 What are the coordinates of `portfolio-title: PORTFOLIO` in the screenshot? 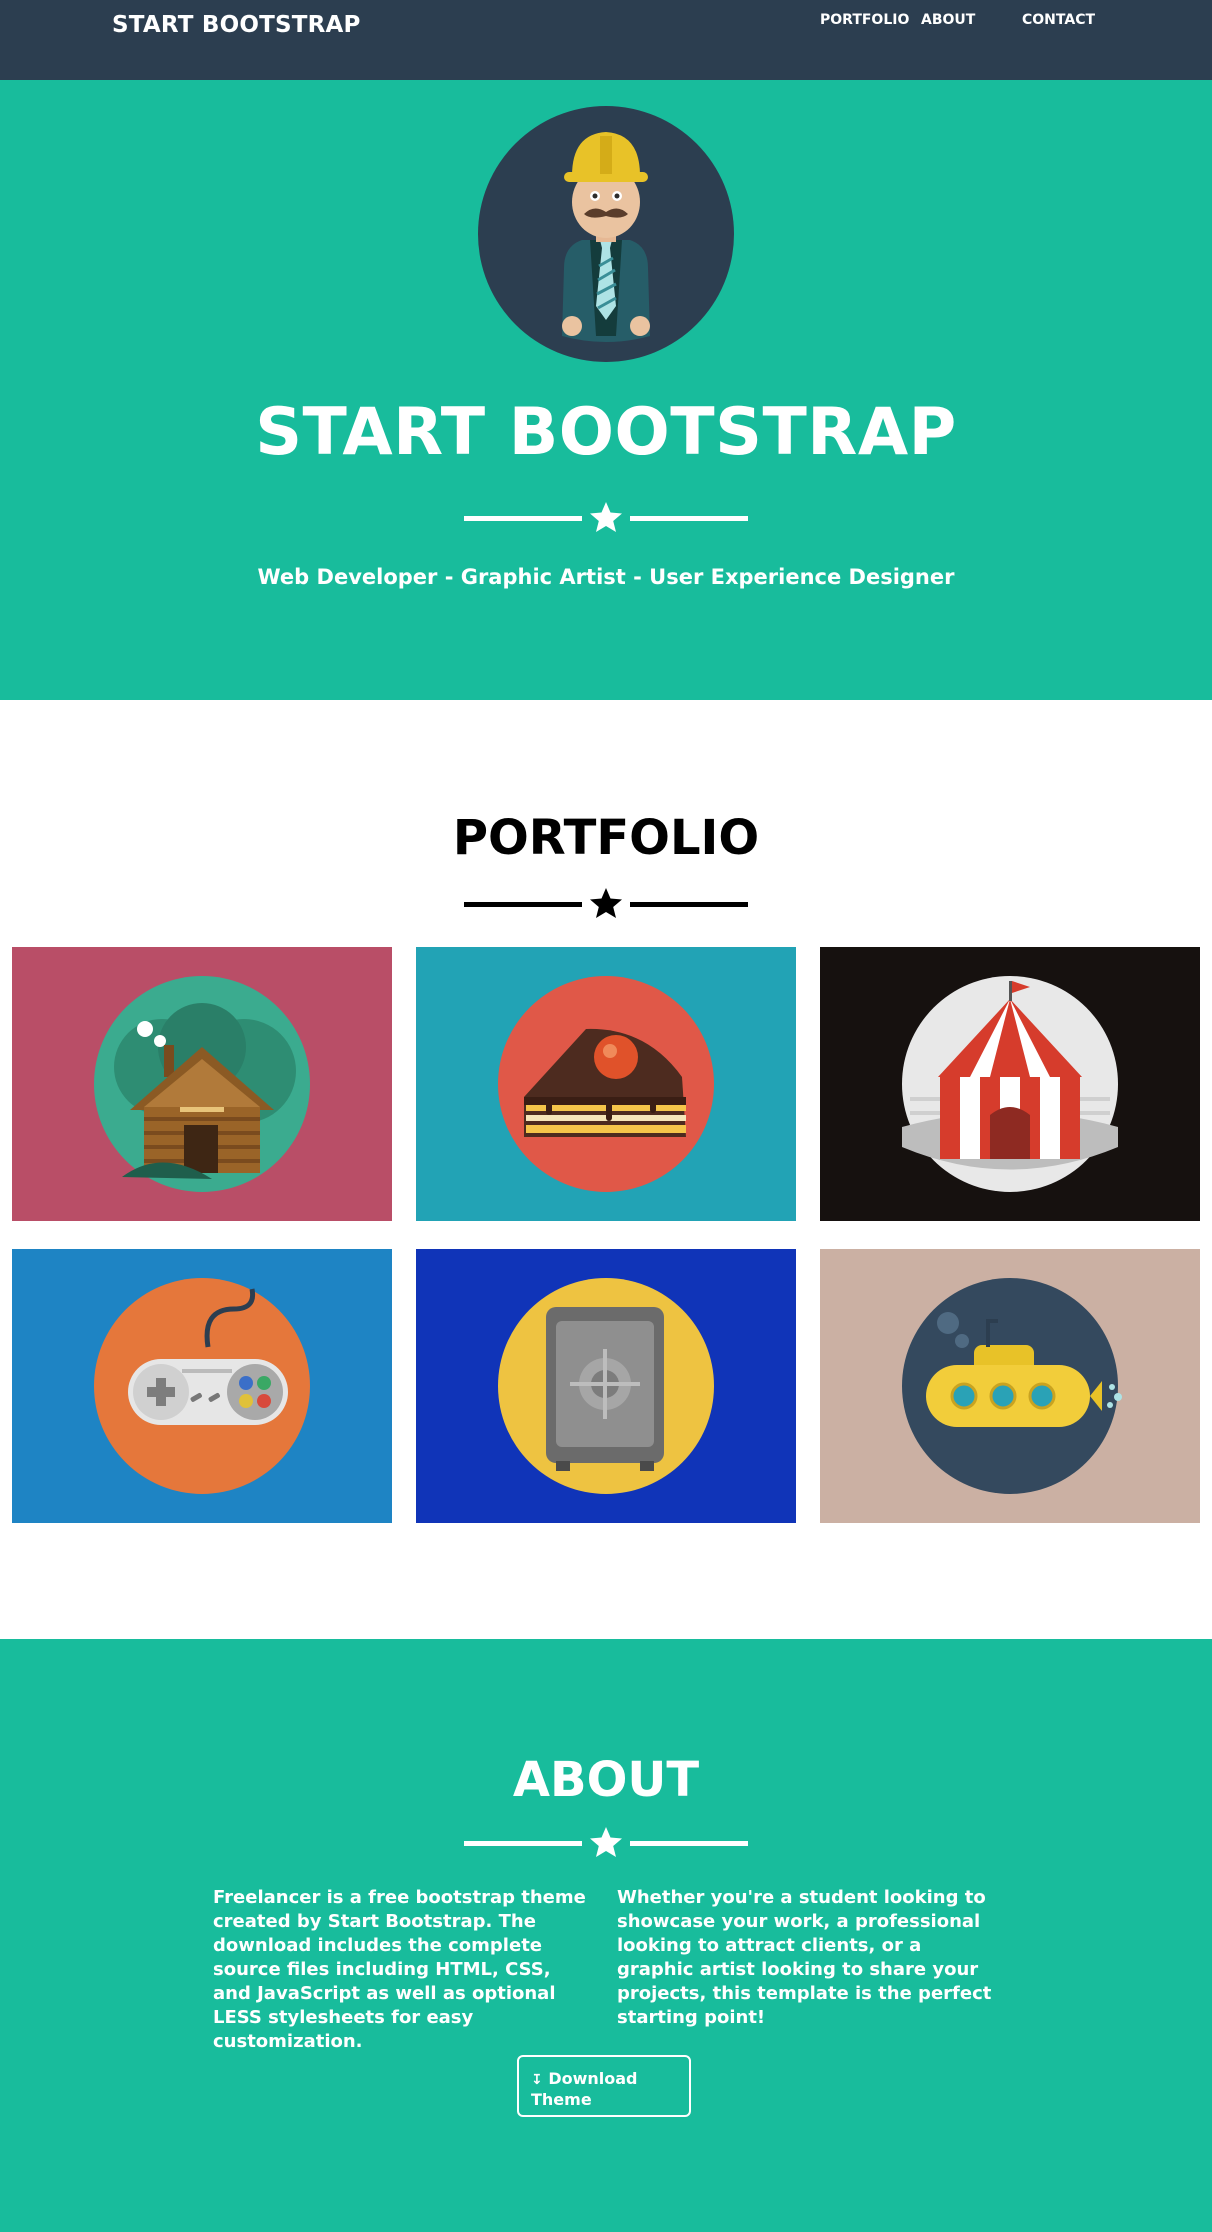 It's located at (606, 838).